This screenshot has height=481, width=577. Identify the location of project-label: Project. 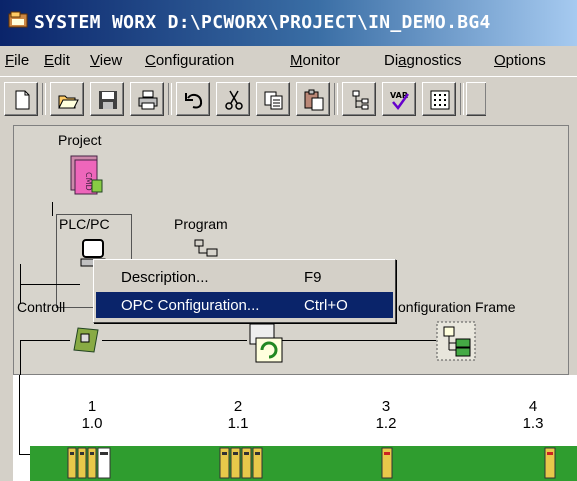
(80, 140).